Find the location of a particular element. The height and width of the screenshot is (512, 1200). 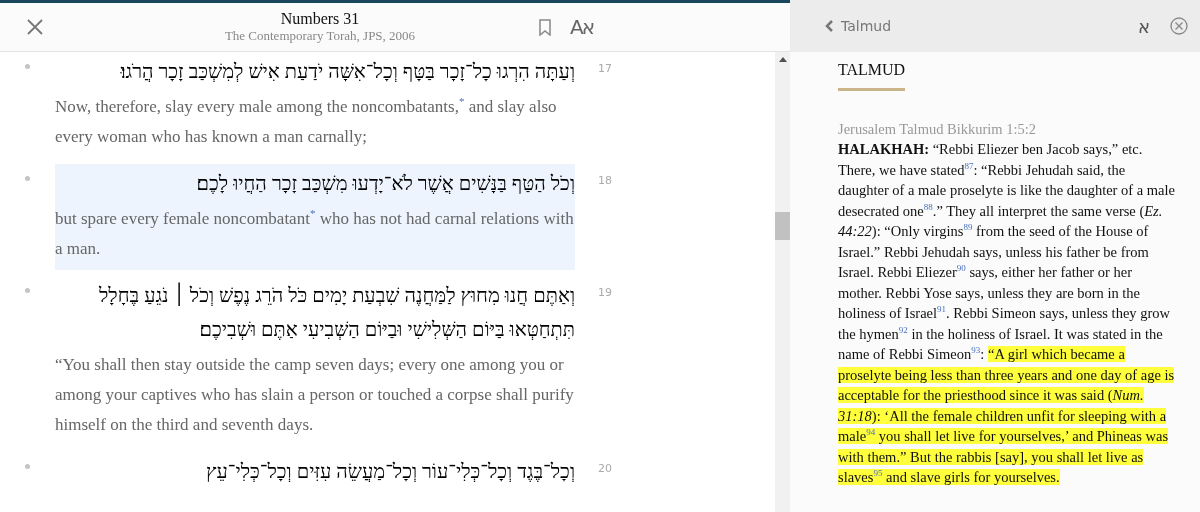

verse-number: 18 is located at coordinates (605, 180).